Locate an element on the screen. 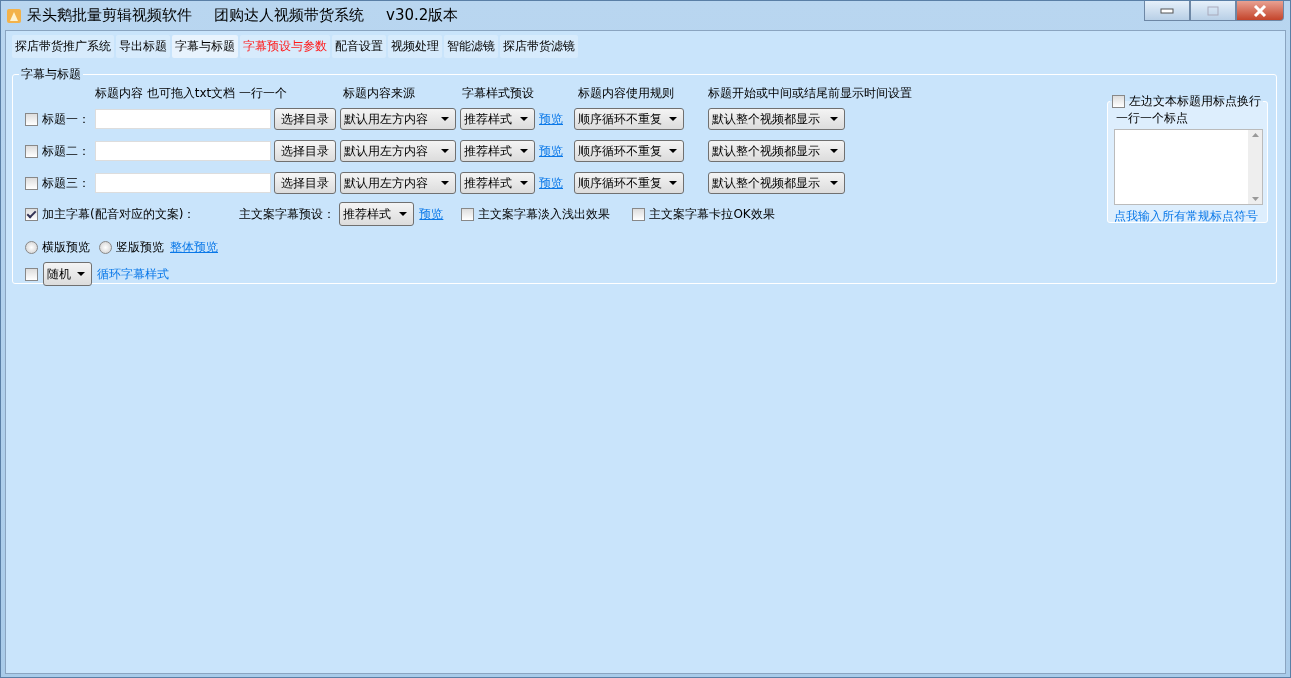 This screenshot has width=1291, height=678. tab: 字幕与标题 is located at coordinates (205, 46).